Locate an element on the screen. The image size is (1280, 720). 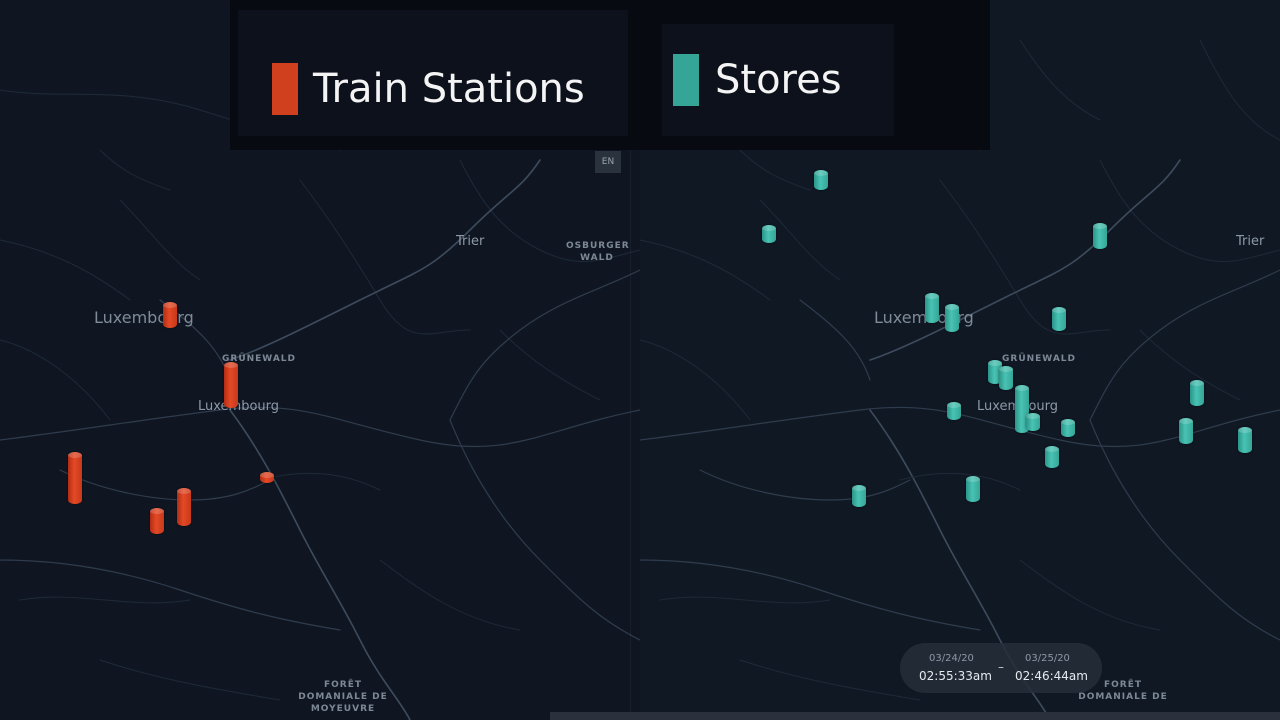
bottom-strip is located at coordinates (915, 716).